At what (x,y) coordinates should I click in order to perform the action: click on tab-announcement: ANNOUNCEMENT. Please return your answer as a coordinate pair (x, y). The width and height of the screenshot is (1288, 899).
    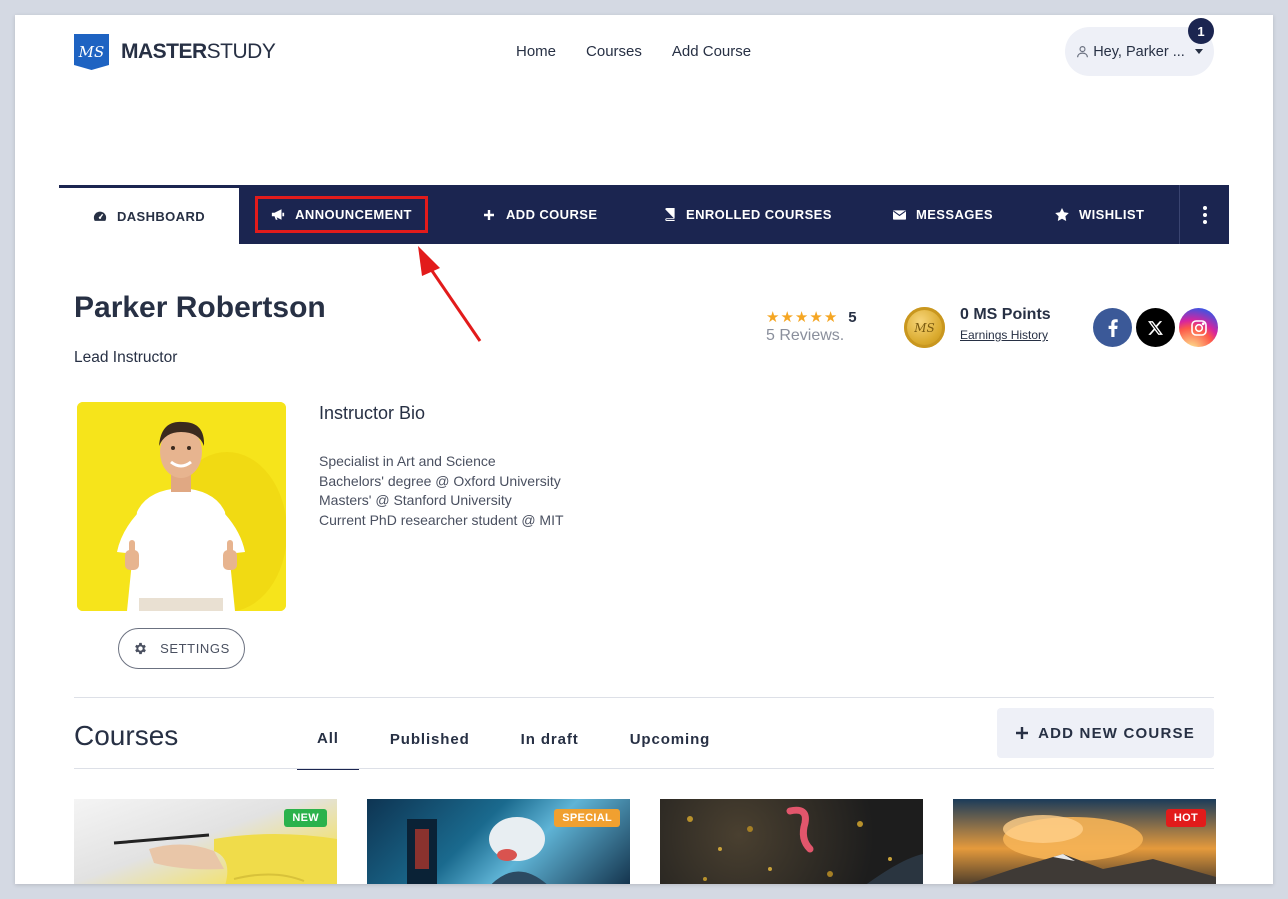
    Looking at the image, I should click on (341, 214).